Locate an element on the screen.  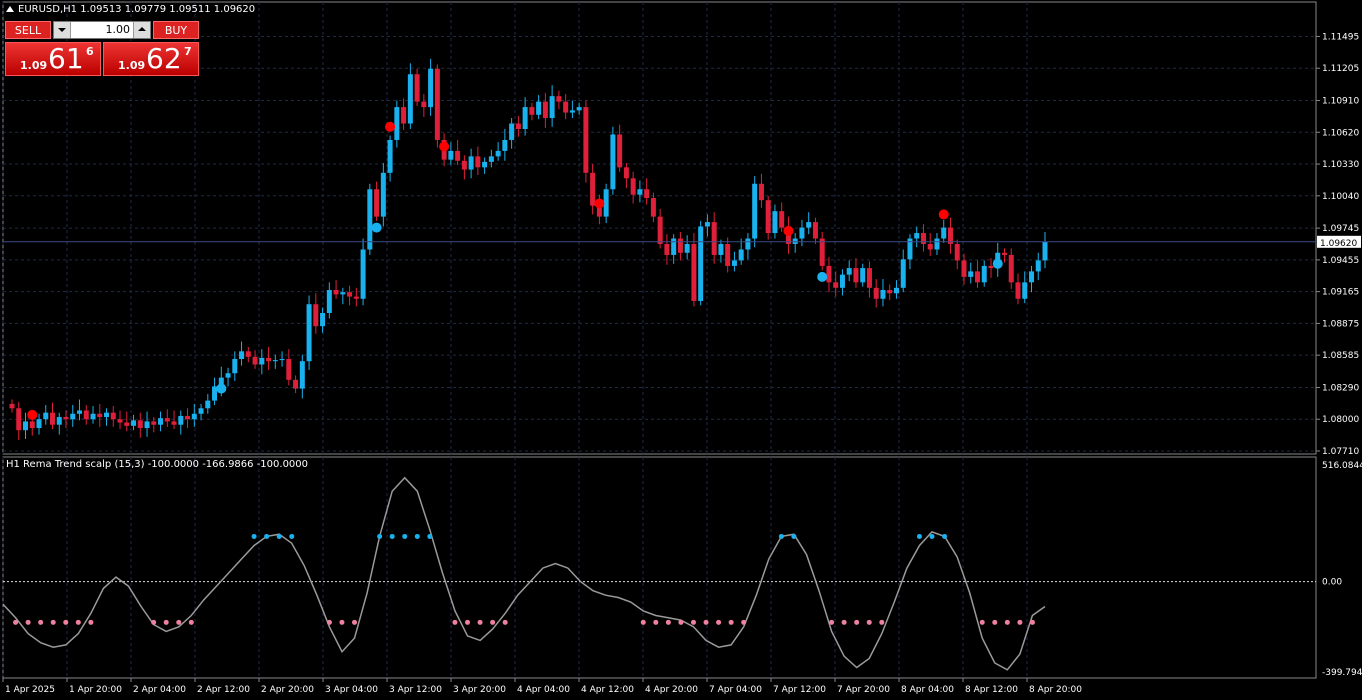
x-tick-label: 3 Apr 20:00 is located at coordinates (479, 690).